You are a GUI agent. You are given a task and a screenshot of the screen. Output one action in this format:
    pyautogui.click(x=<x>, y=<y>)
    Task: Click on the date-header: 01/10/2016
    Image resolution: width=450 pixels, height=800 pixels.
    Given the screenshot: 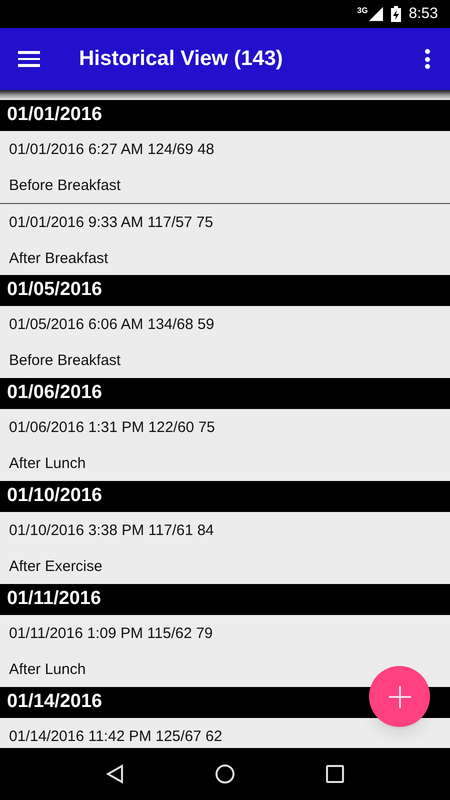 What is the action you would take?
    pyautogui.click(x=225, y=496)
    